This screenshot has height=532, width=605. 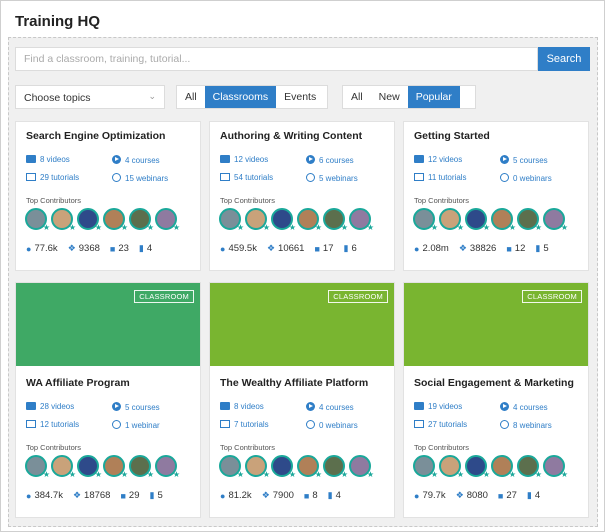 What do you see at coordinates (248, 447) in the screenshot?
I see `contributors-label: Top Contributors` at bounding box center [248, 447].